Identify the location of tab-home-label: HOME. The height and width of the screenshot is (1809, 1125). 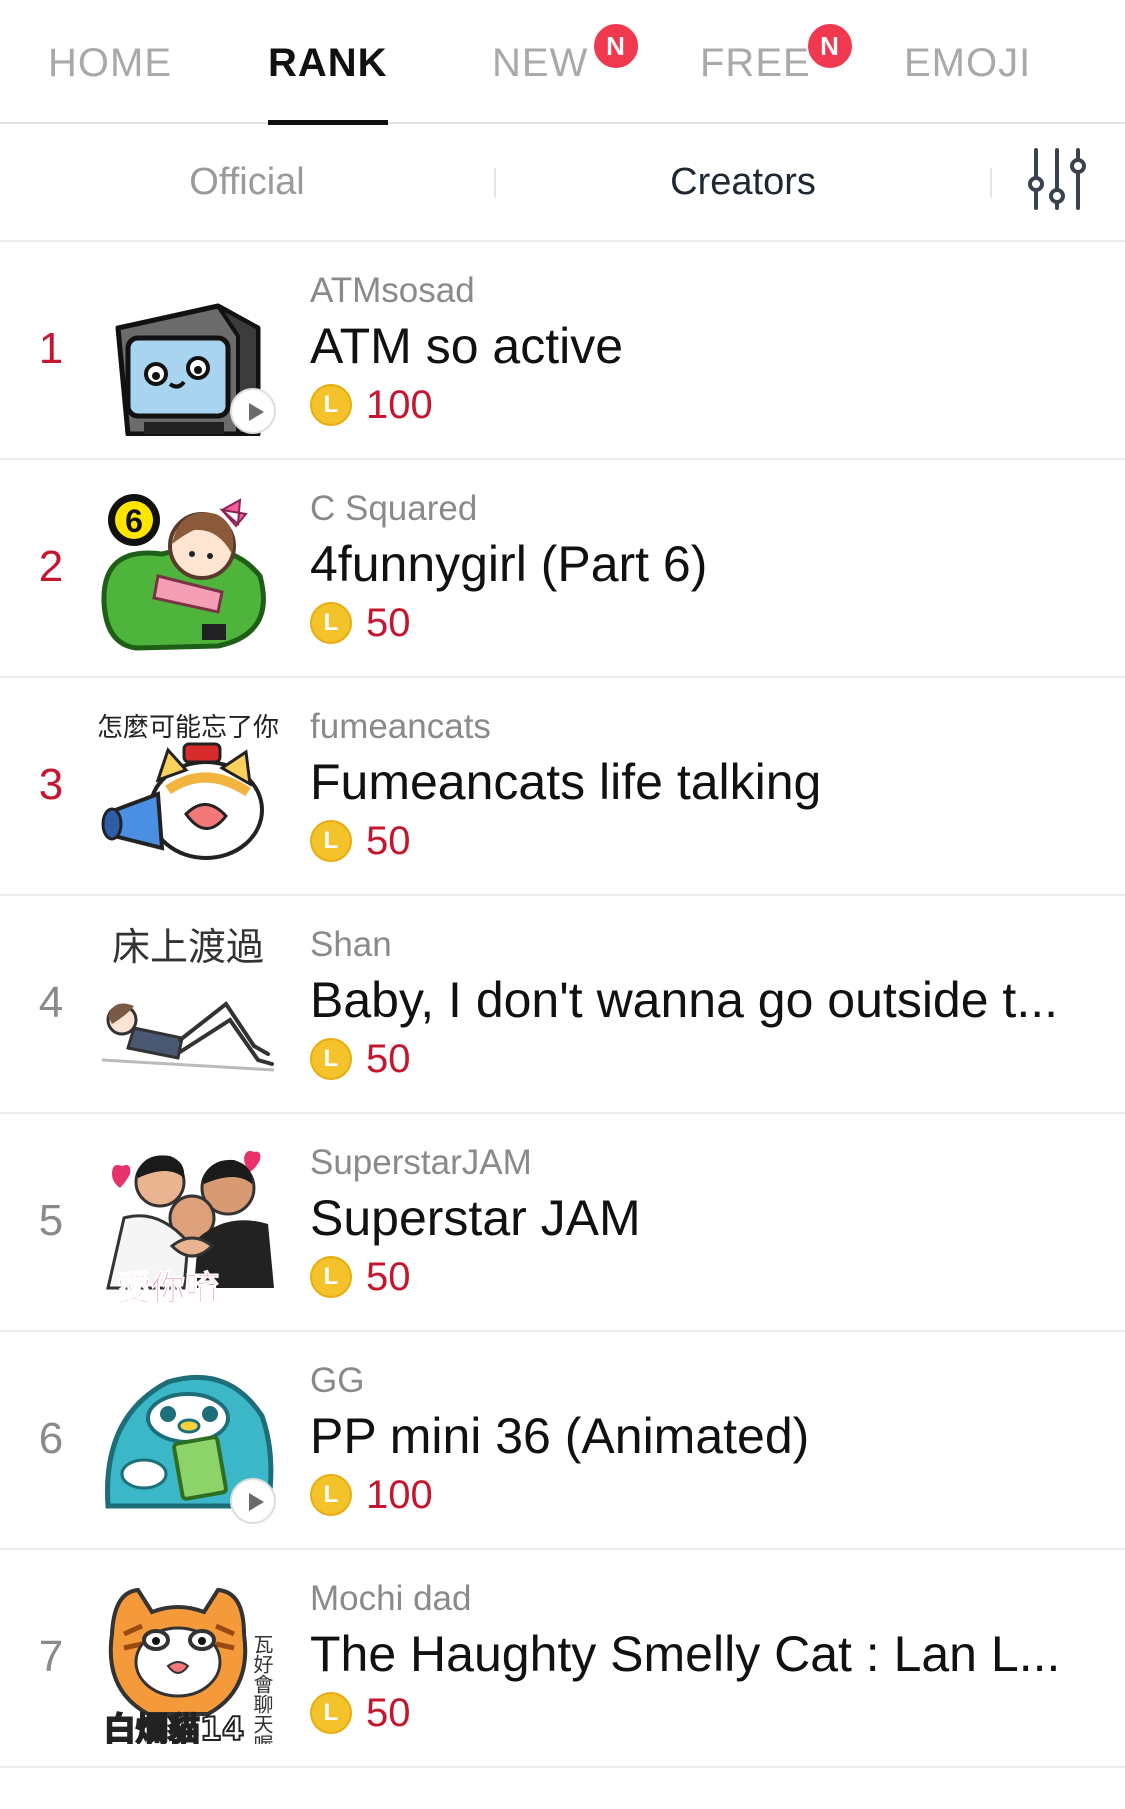
(110, 63).